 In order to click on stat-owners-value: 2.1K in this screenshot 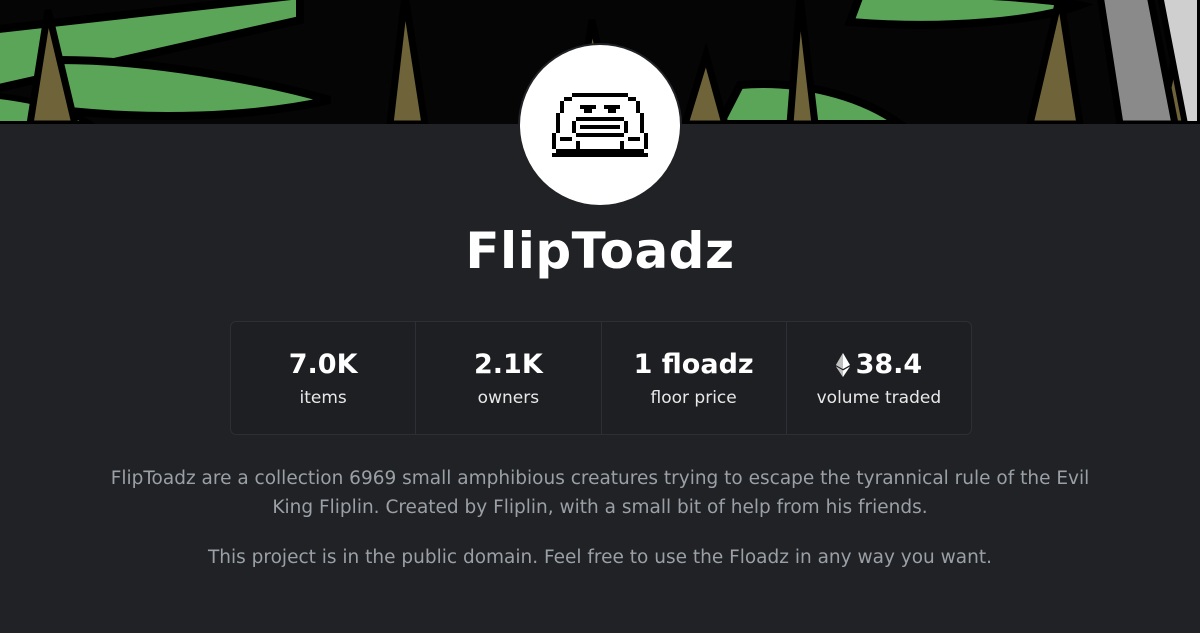, I will do `click(508, 365)`.